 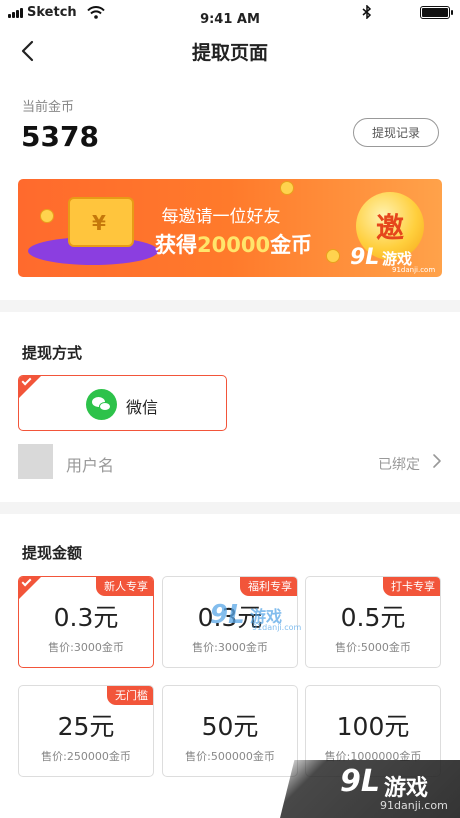 I want to click on balance-value: 5378, so click(x=60, y=136).